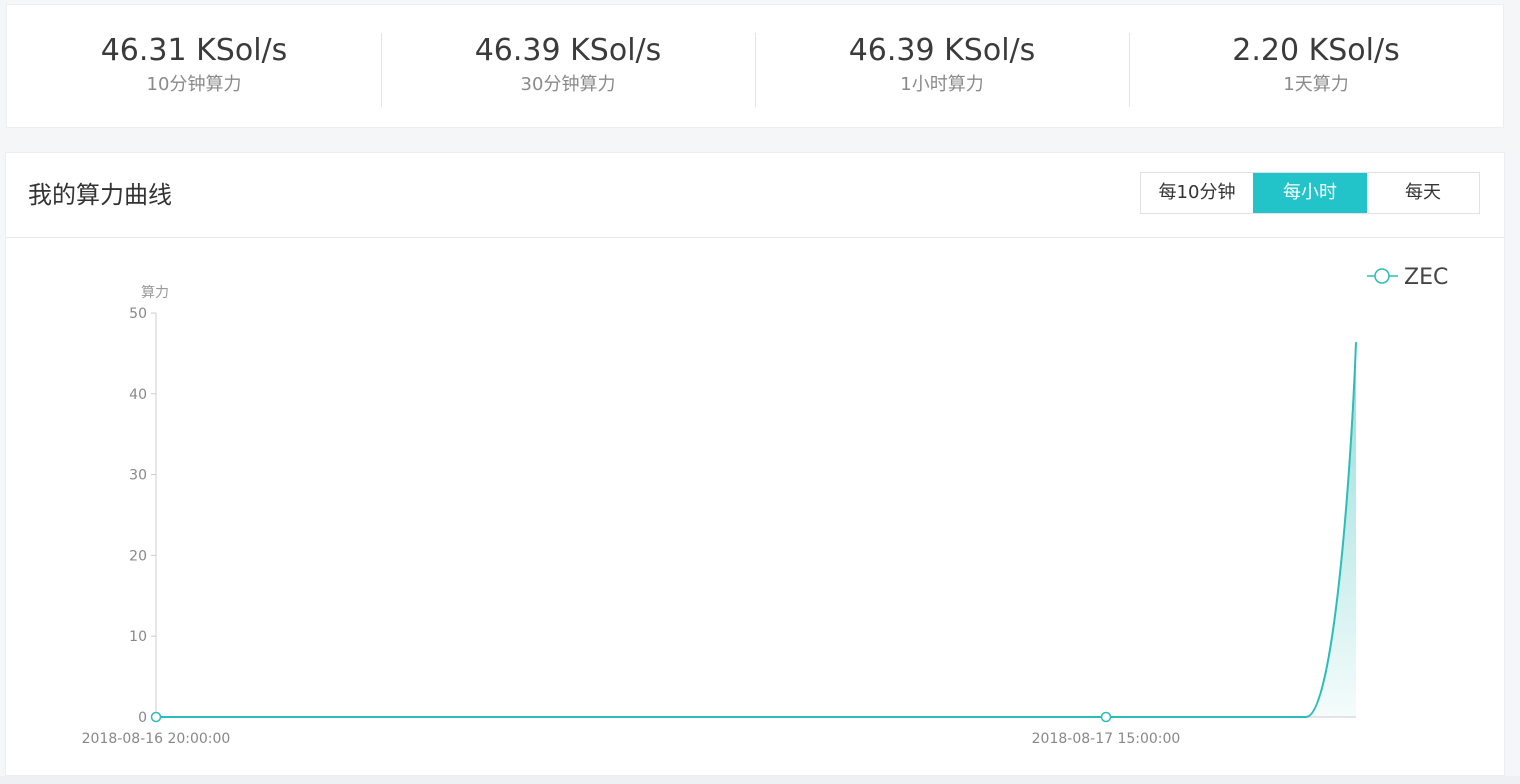 This screenshot has width=1520, height=784. What do you see at coordinates (1382, 276) in the screenshot?
I see `legend-circle-icon` at bounding box center [1382, 276].